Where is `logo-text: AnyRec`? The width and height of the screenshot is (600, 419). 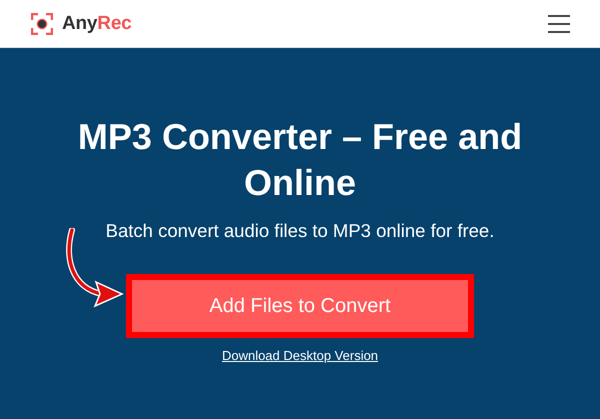 logo-text: AnyRec is located at coordinates (97, 23).